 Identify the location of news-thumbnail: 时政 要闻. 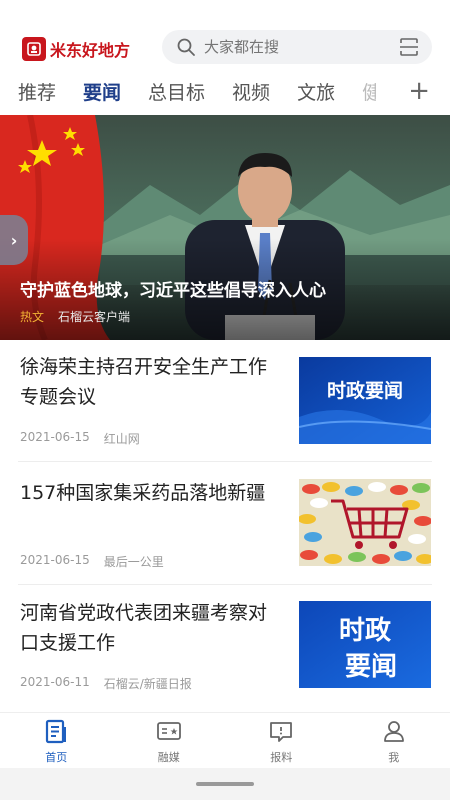
(365, 644).